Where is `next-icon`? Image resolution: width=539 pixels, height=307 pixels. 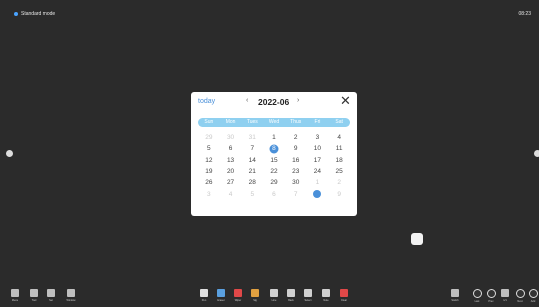
next-icon is located at coordinates (520, 293).